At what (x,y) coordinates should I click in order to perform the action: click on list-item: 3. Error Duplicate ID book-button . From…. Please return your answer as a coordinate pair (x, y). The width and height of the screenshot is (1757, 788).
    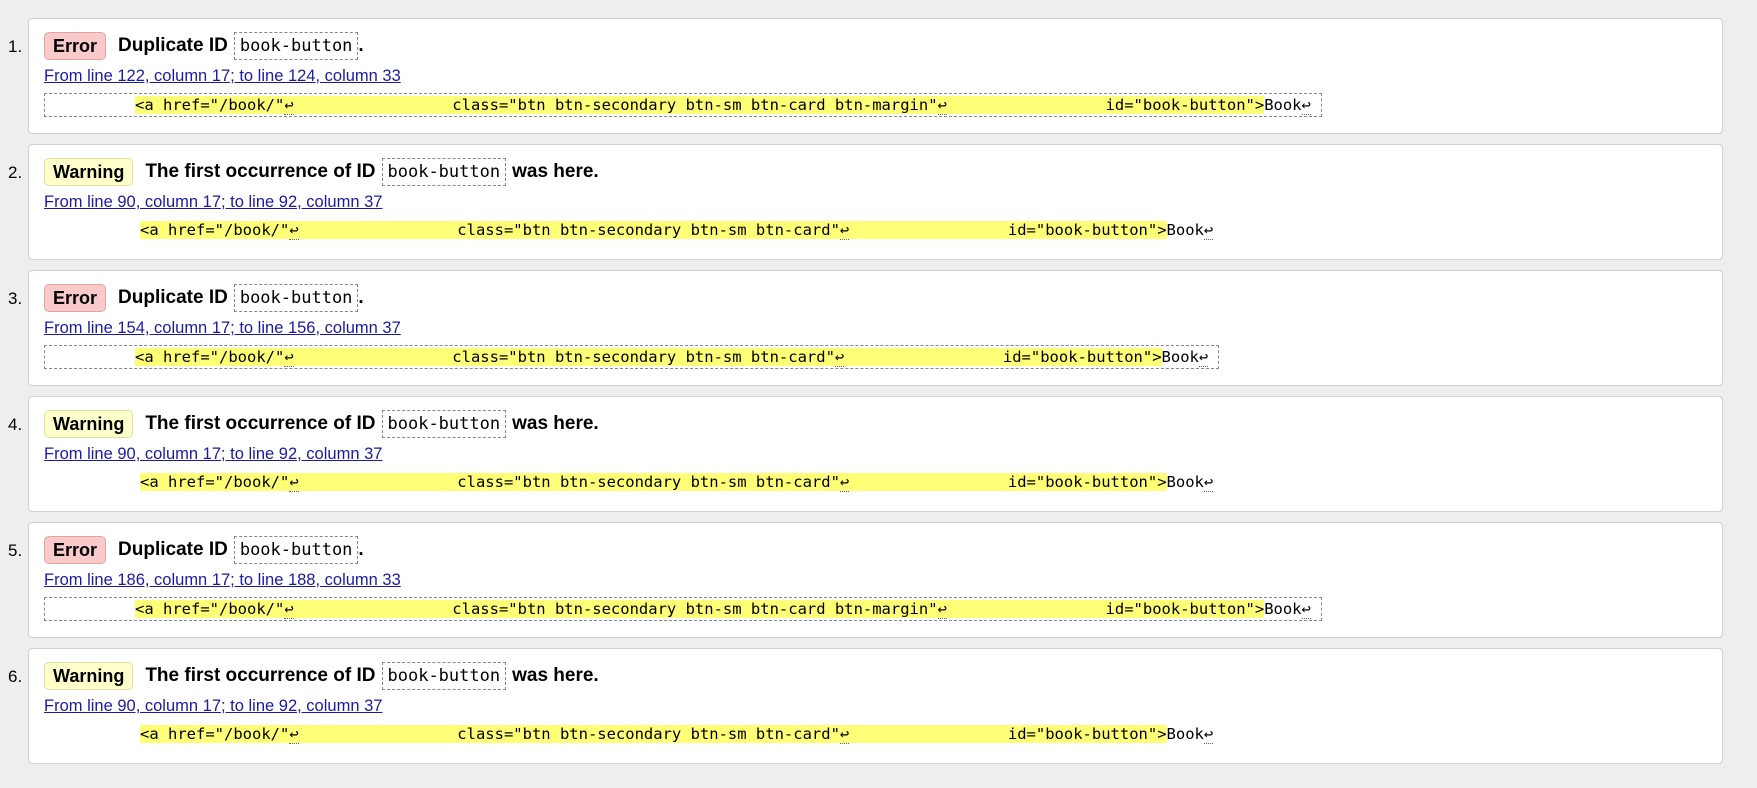
    Looking at the image, I should click on (865, 328).